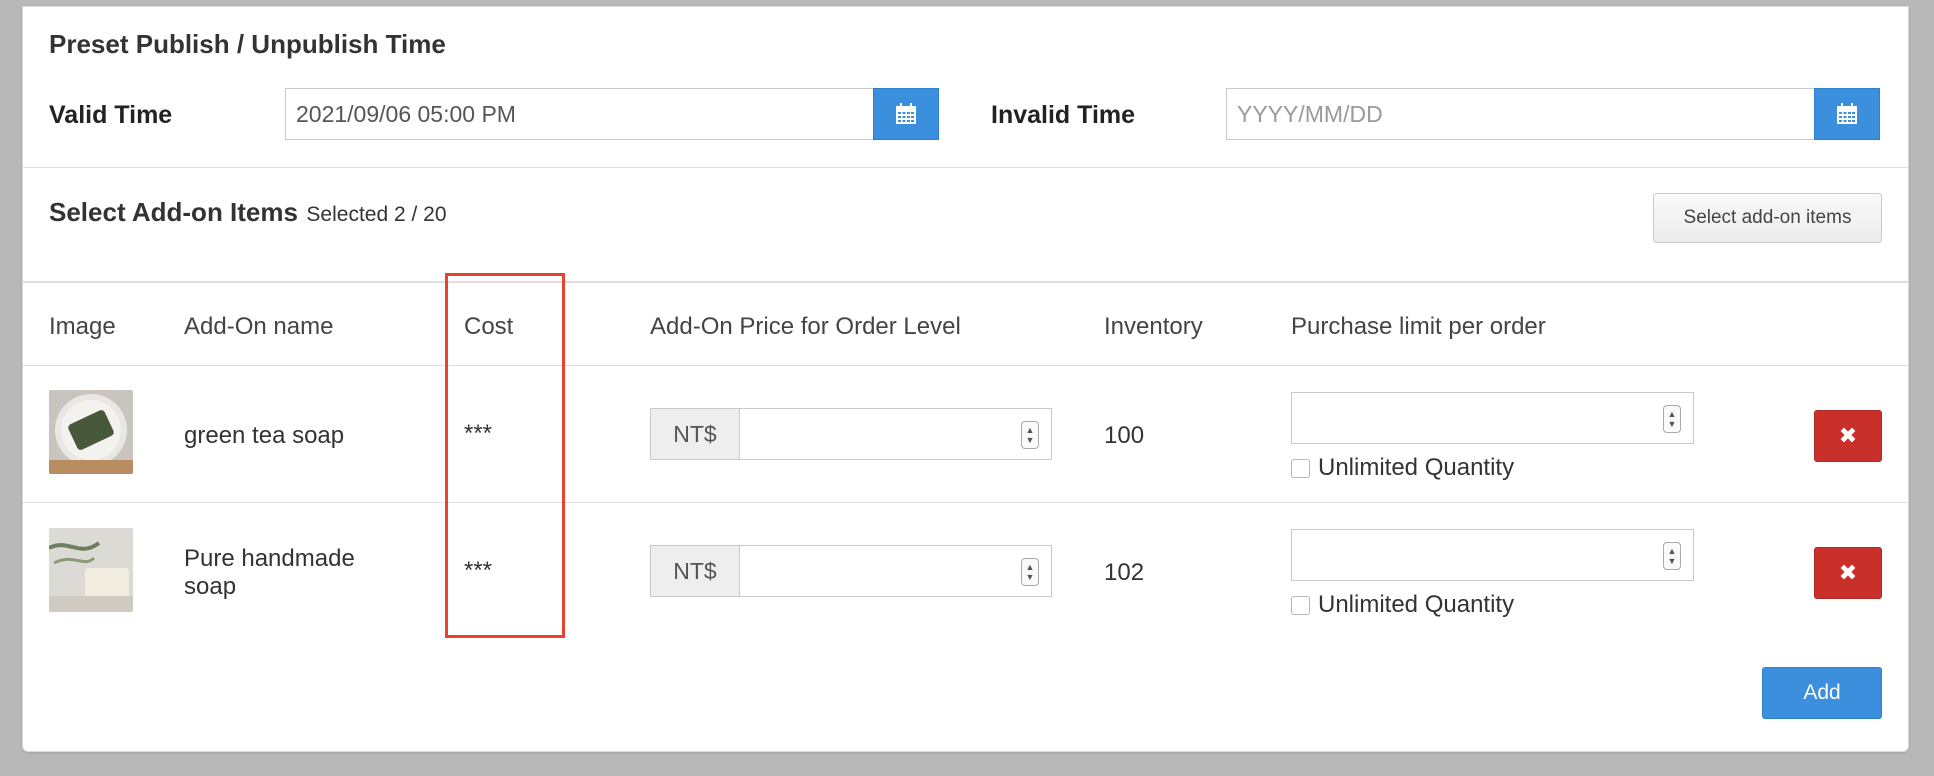 The width and height of the screenshot is (1934, 776). I want to click on valid-time-label: Valid Time, so click(111, 115).